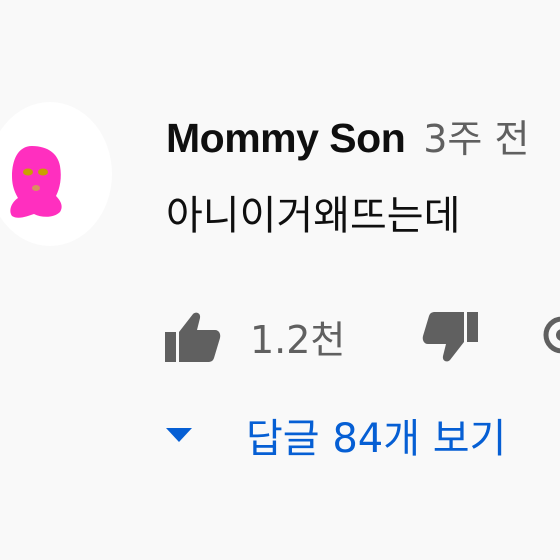 The width and height of the screenshot is (560, 560). I want to click on reply-button, so click(550, 335).